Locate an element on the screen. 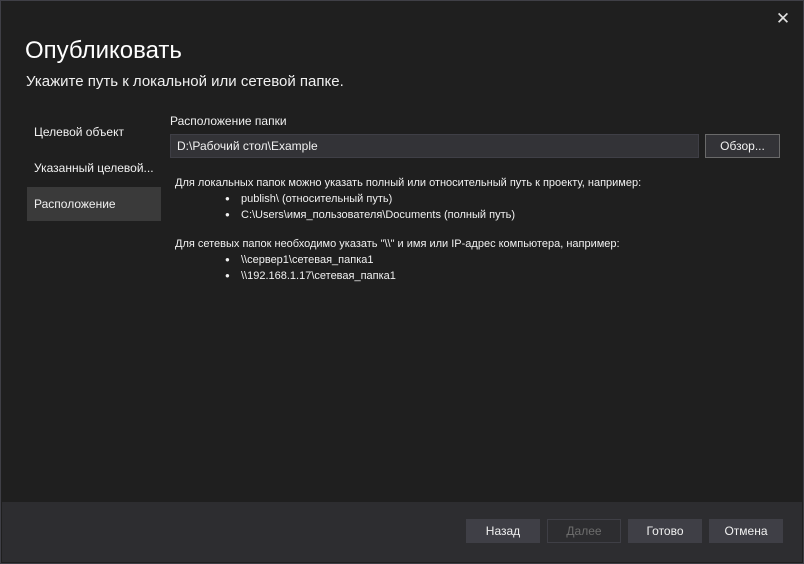  folder-path-input is located at coordinates (434, 146).